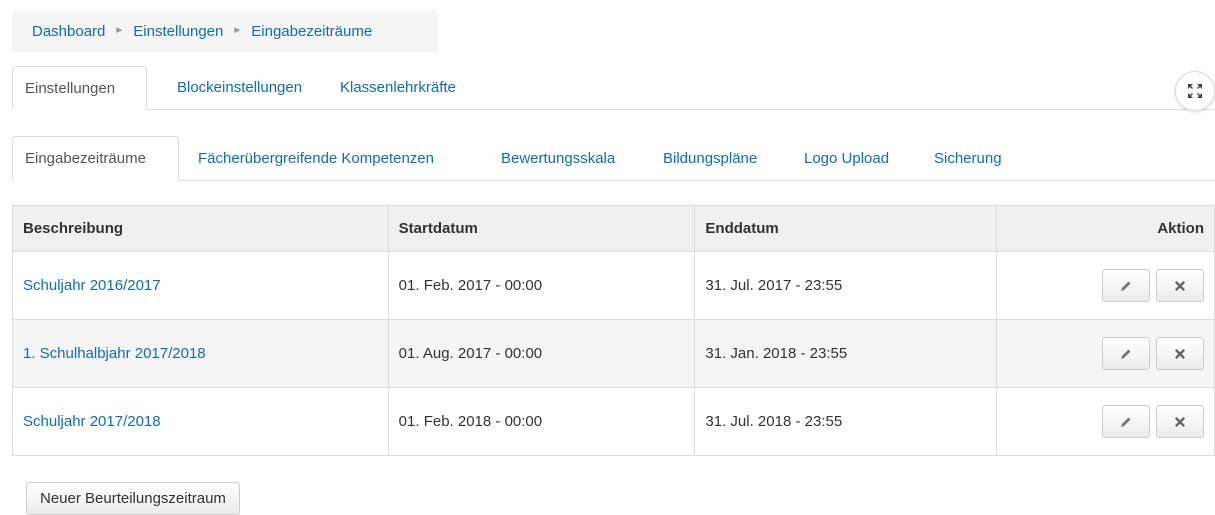 The width and height of the screenshot is (1215, 515). What do you see at coordinates (316, 158) in the screenshot?
I see `tab-faecheruebergreifende-kompetenzen: Fächerübergreifende Kompetenzen` at bounding box center [316, 158].